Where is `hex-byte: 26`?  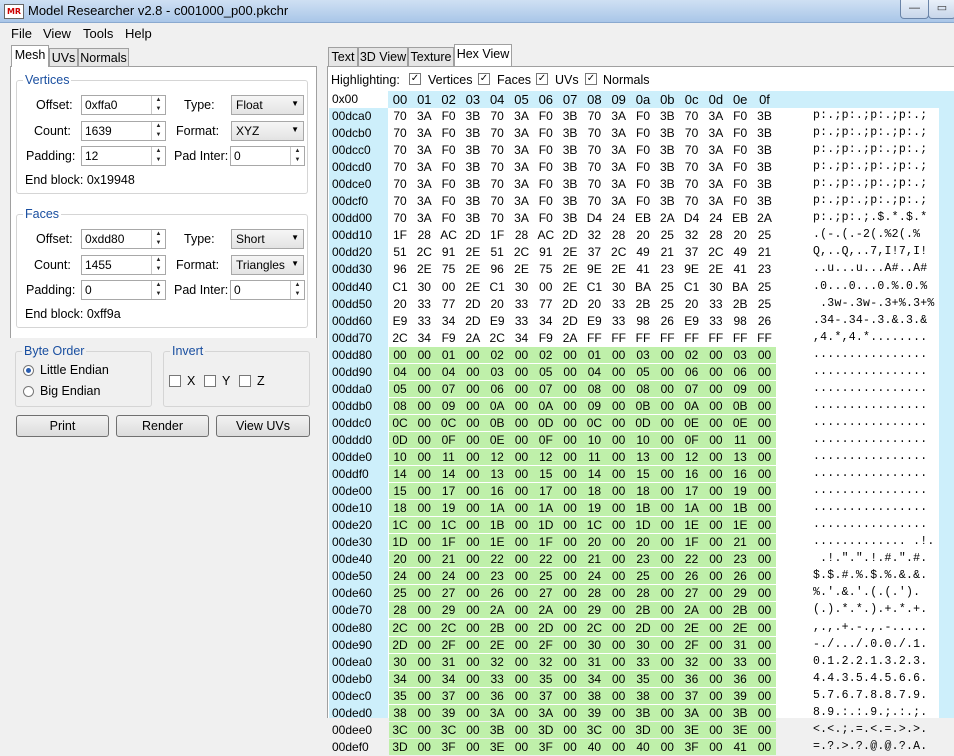
hex-byte: 26 is located at coordinates (740, 576).